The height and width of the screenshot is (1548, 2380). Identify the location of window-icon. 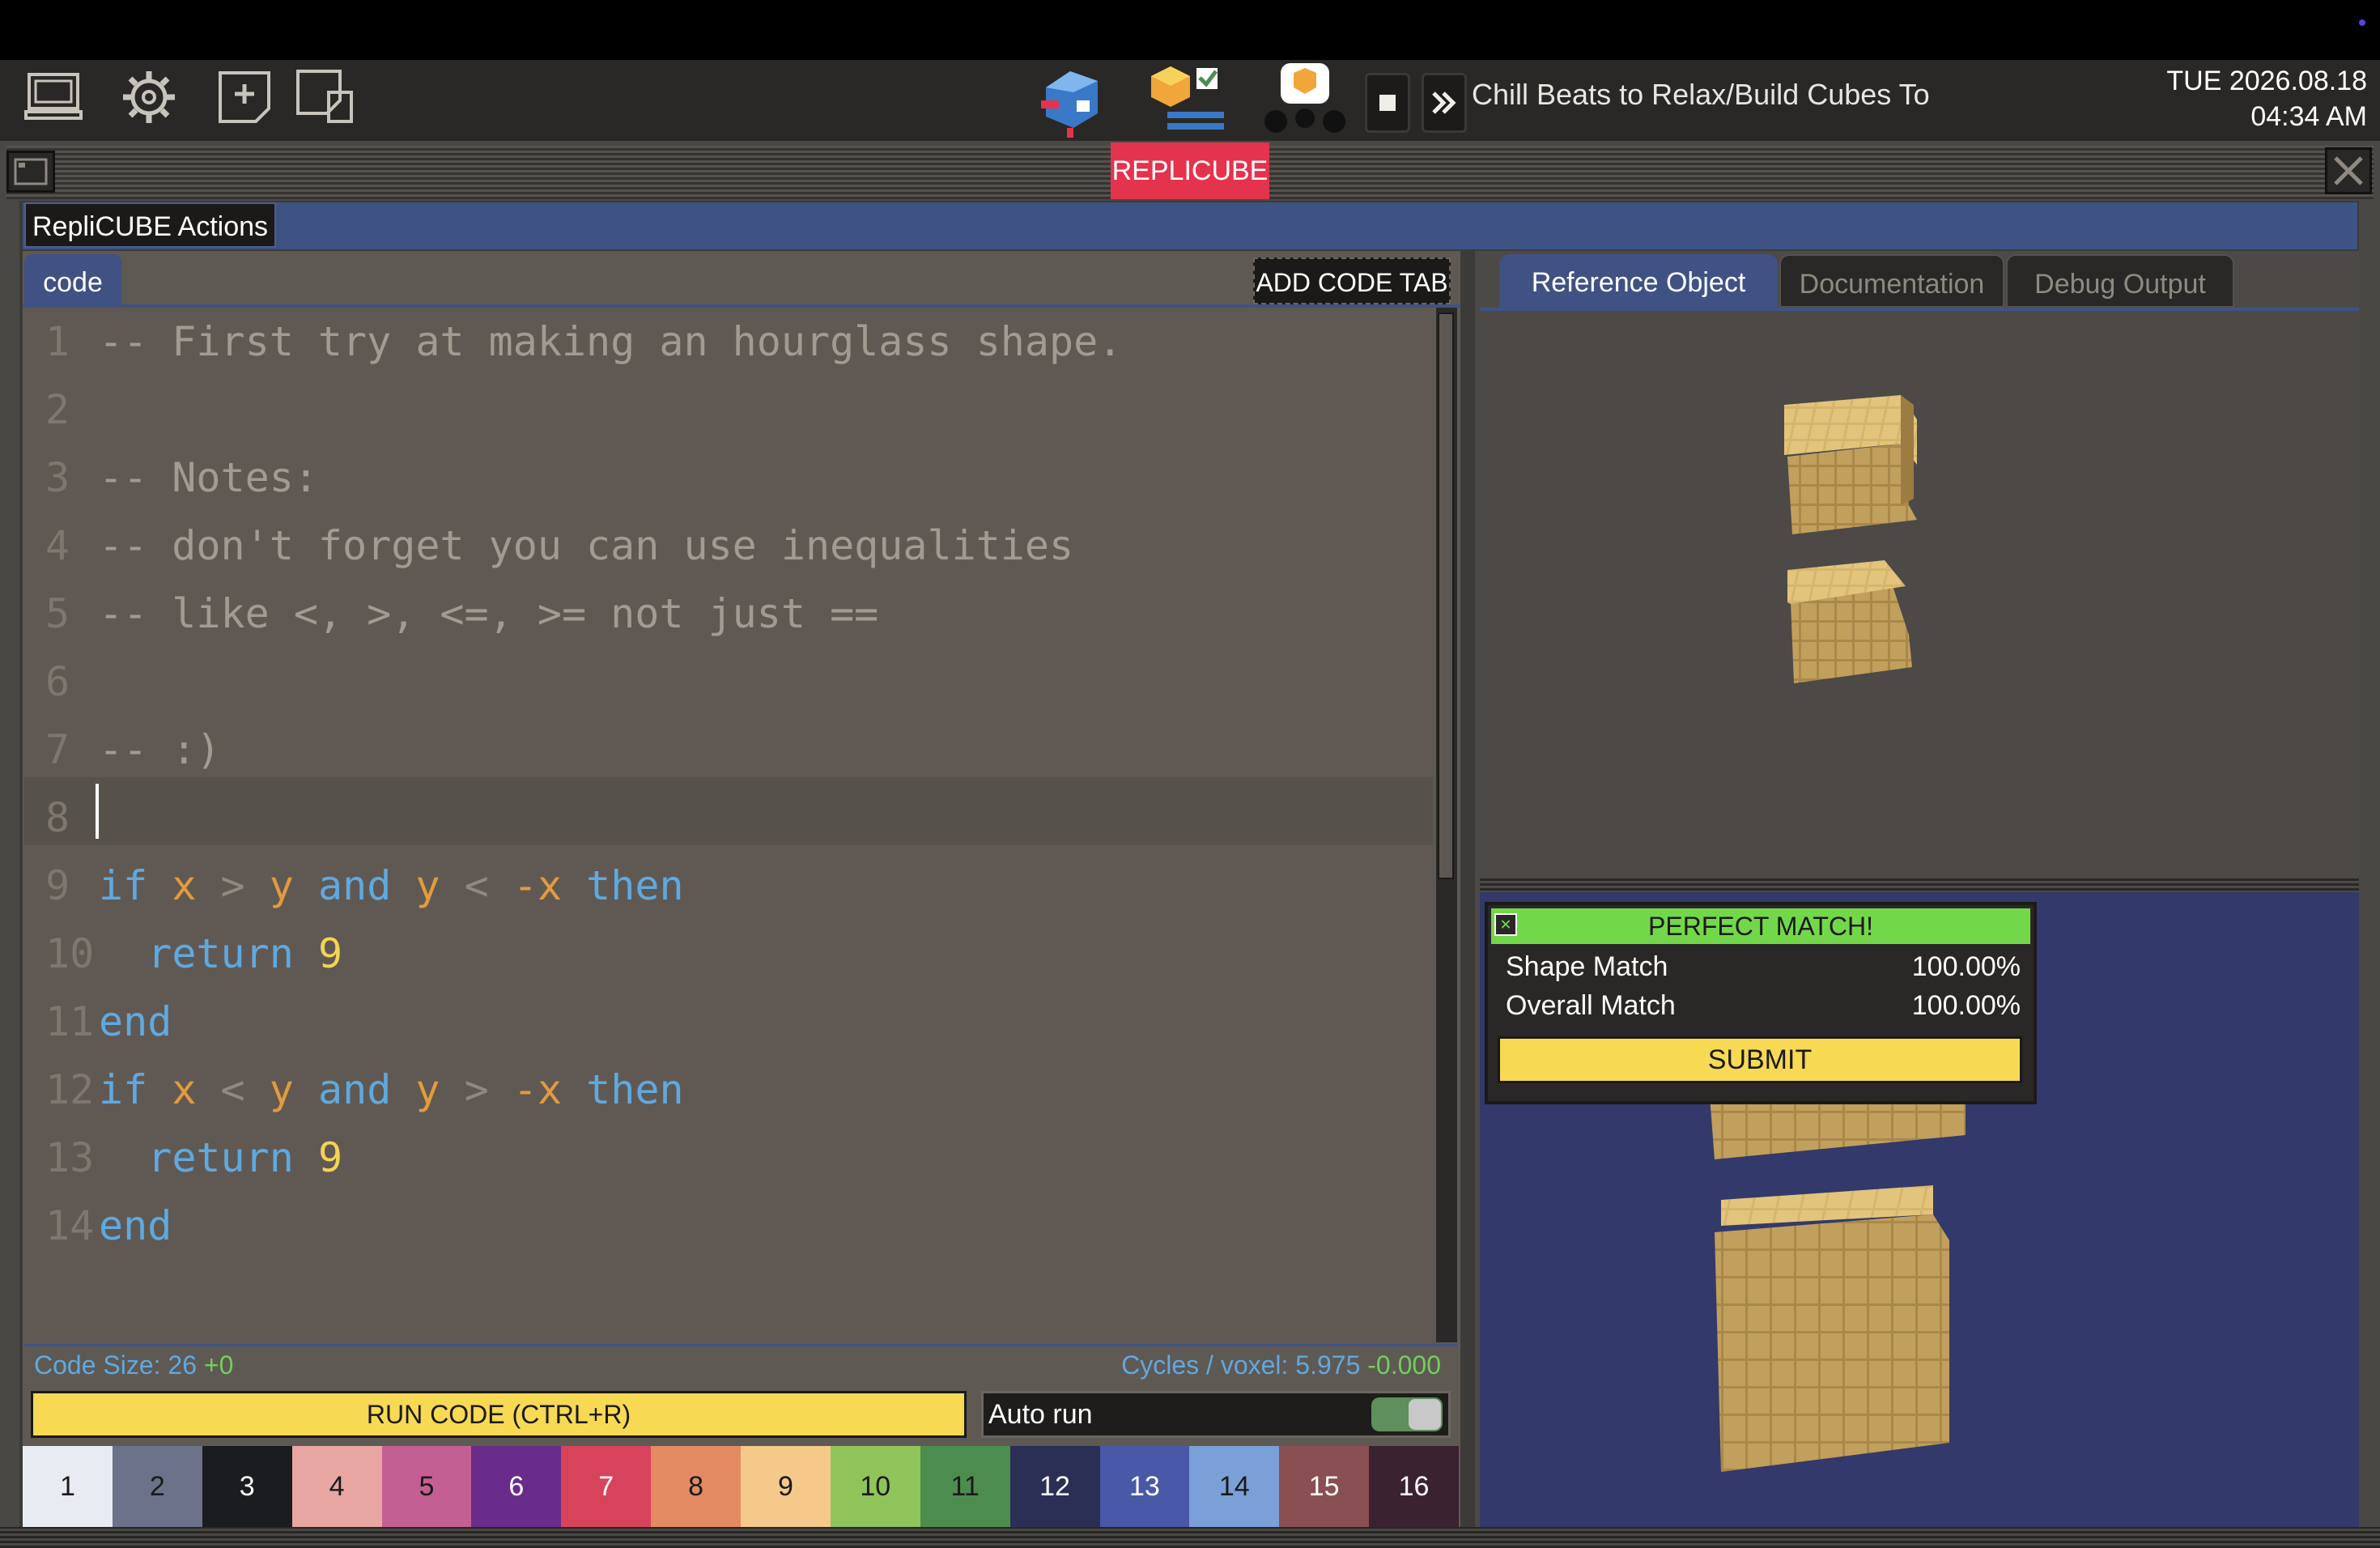
(324, 97).